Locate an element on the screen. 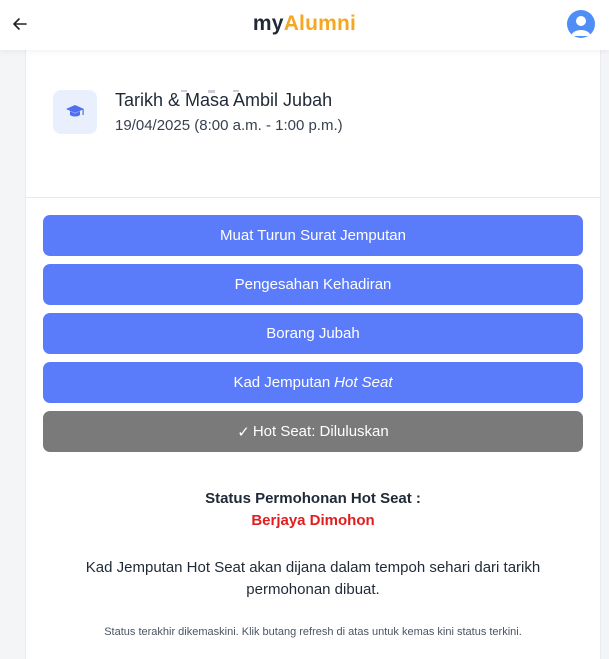 The width and height of the screenshot is (609, 659). download-invitation-button: Muat Turun Surat Jemputan is located at coordinates (313, 235).